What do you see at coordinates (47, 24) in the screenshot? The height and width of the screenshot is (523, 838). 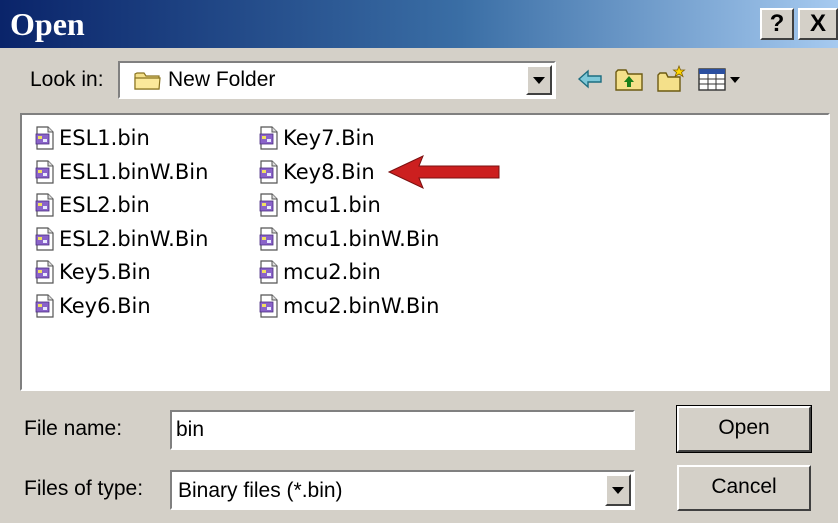 I see `window-title: Open` at bounding box center [47, 24].